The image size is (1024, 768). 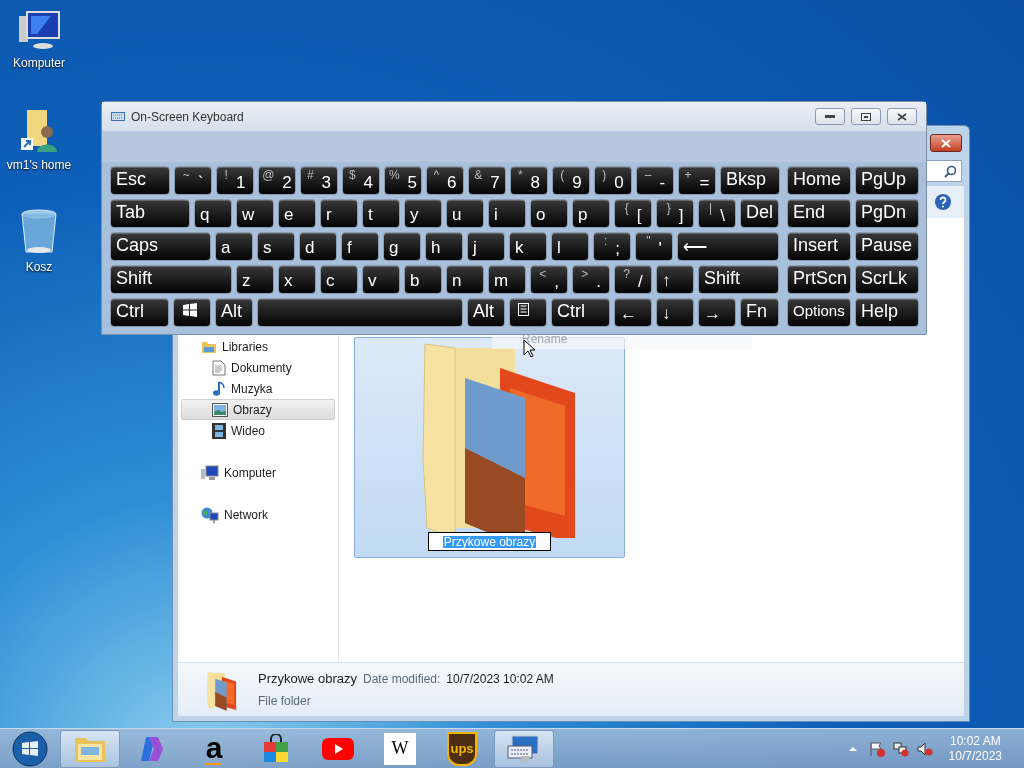 What do you see at coordinates (612, 246) in the screenshot?
I see `keyboard-key: : ;` at bounding box center [612, 246].